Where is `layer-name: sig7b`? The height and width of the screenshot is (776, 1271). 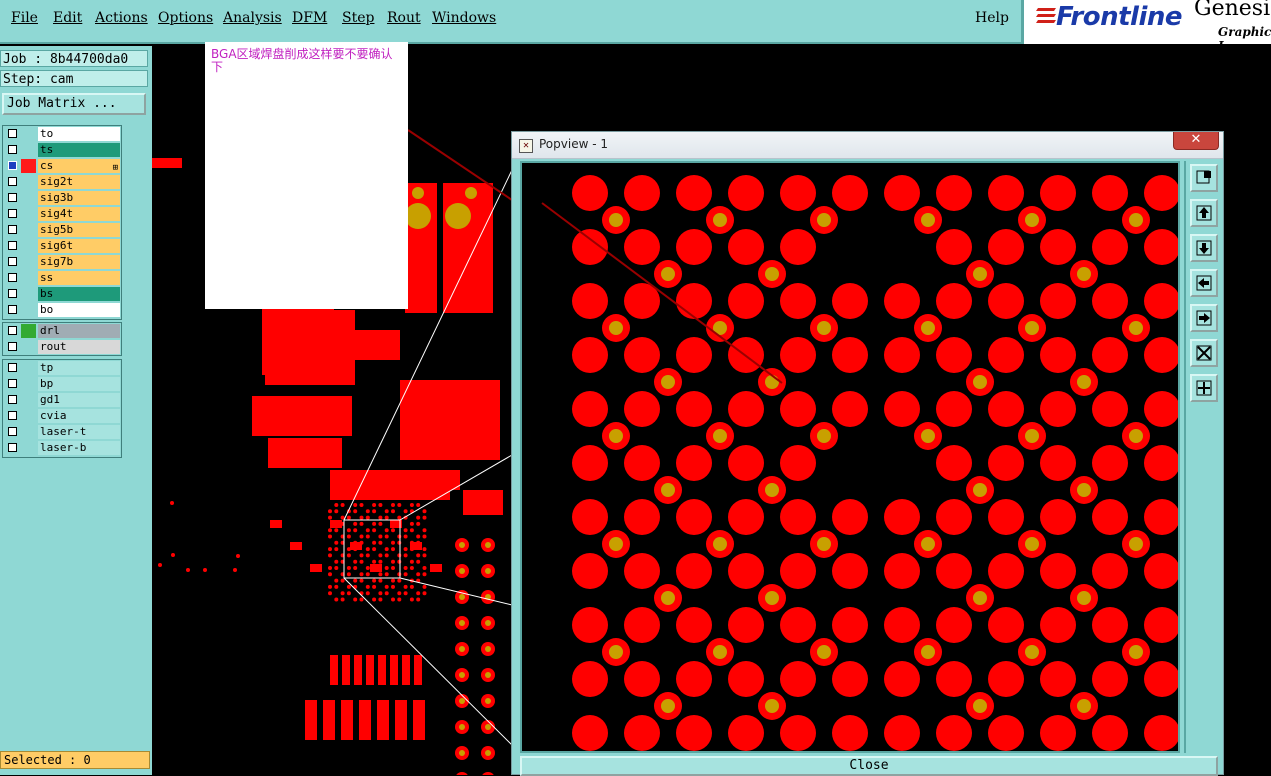
layer-name: sig7b is located at coordinates (79, 262).